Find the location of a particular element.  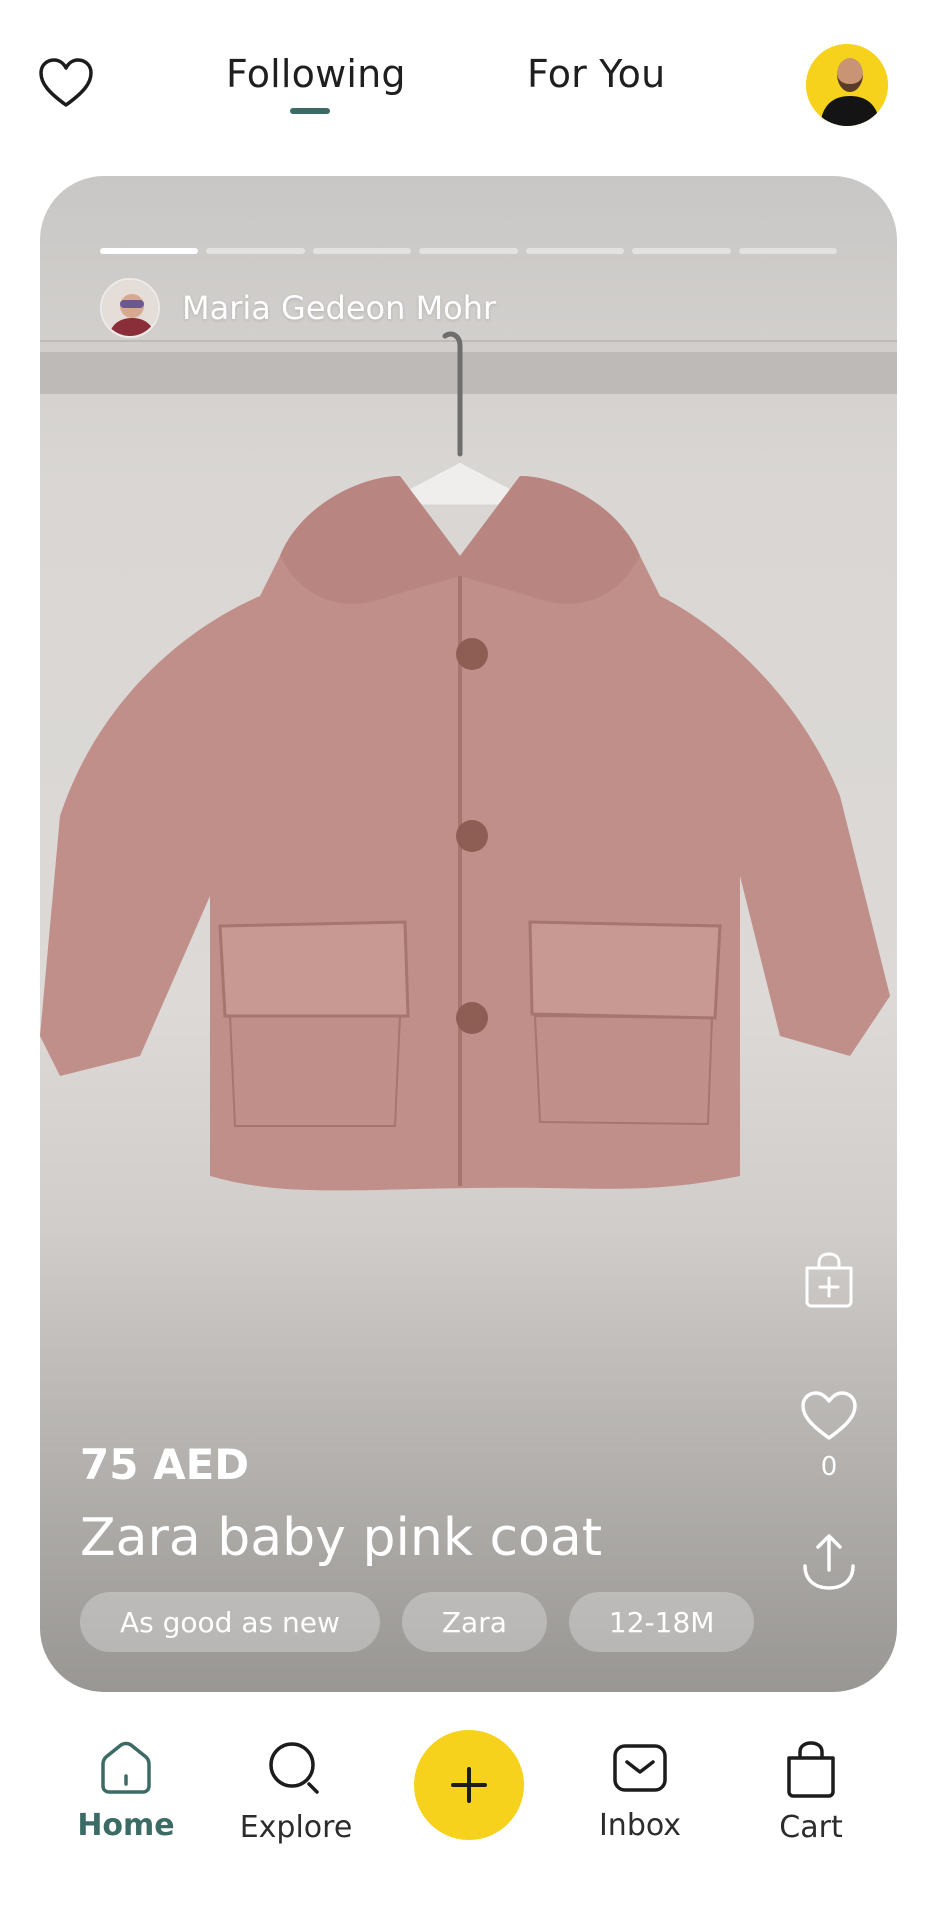

nav-explore-label: Explore is located at coordinates (296, 1827).